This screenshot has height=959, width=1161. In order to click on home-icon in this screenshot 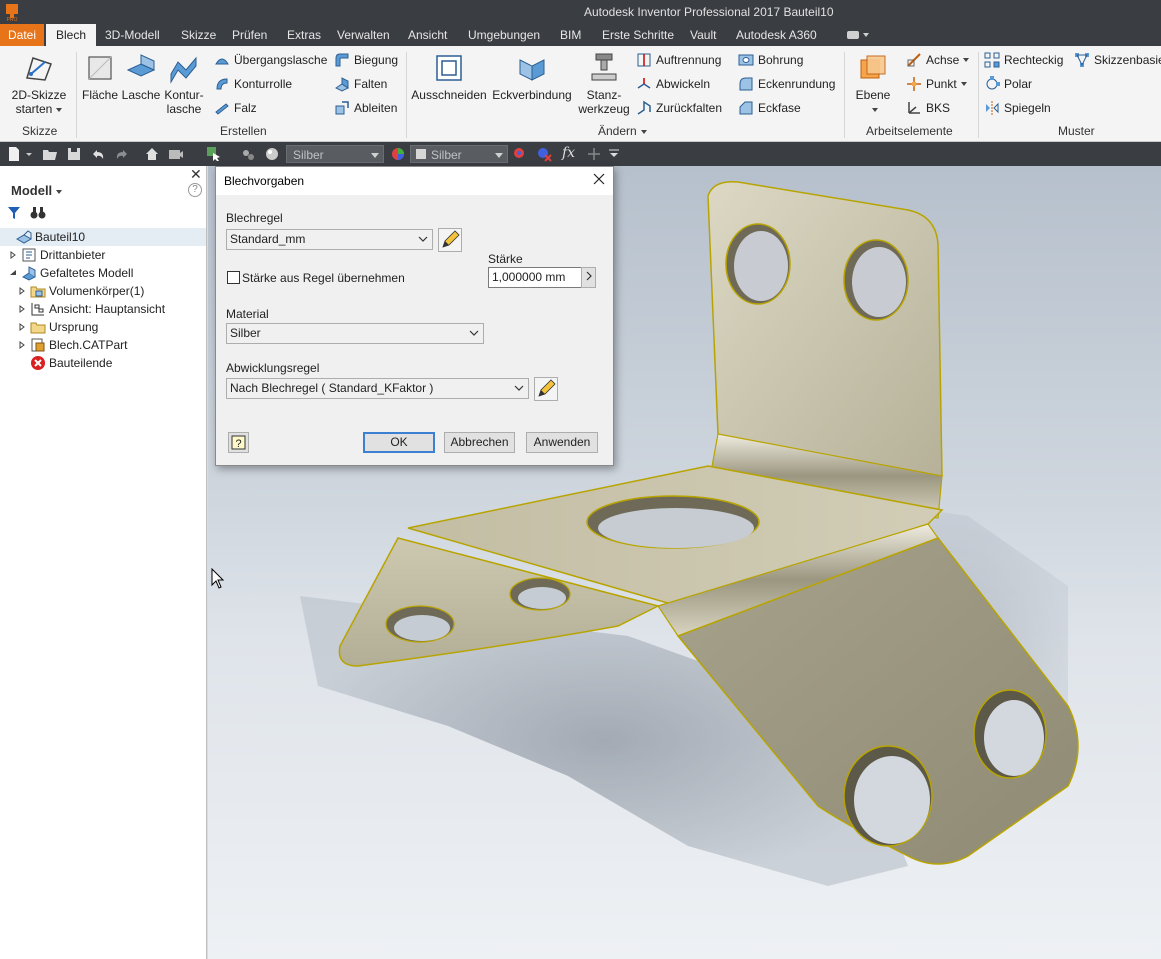, I will do `click(152, 154)`.